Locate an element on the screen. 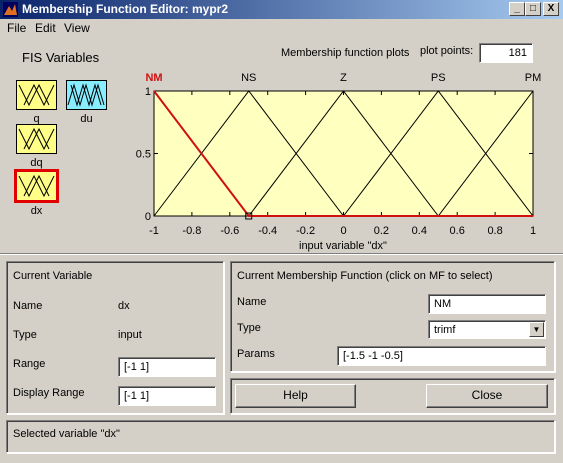 This screenshot has height=463, width=563. help-button: Help is located at coordinates (295, 396).